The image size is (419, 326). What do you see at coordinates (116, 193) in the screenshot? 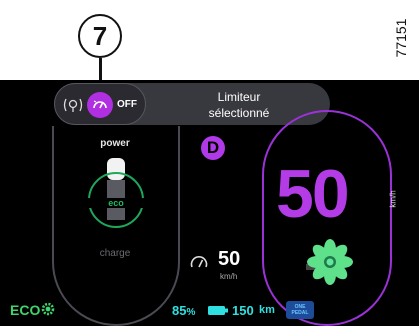
I see `power-gauge-dial: eco` at bounding box center [116, 193].